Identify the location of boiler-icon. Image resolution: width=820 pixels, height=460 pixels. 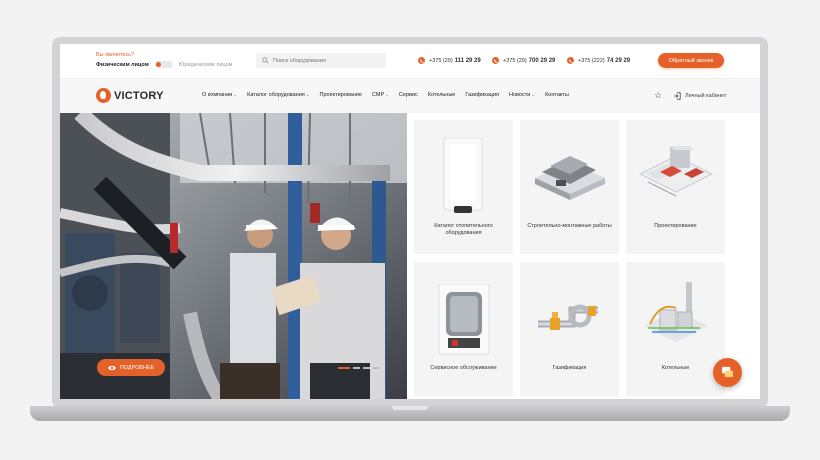
(463, 175).